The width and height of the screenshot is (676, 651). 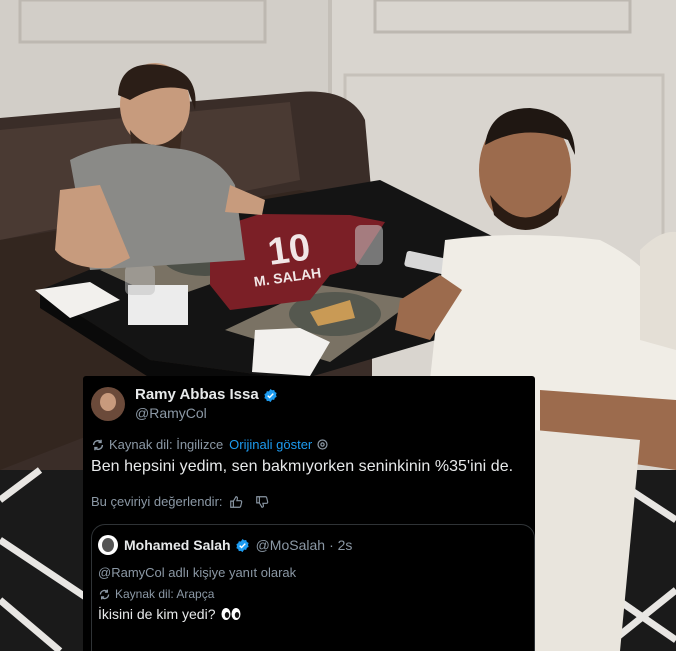 I want to click on source-language-label: Kaynak dil: İngilizce, so click(x=166, y=444).